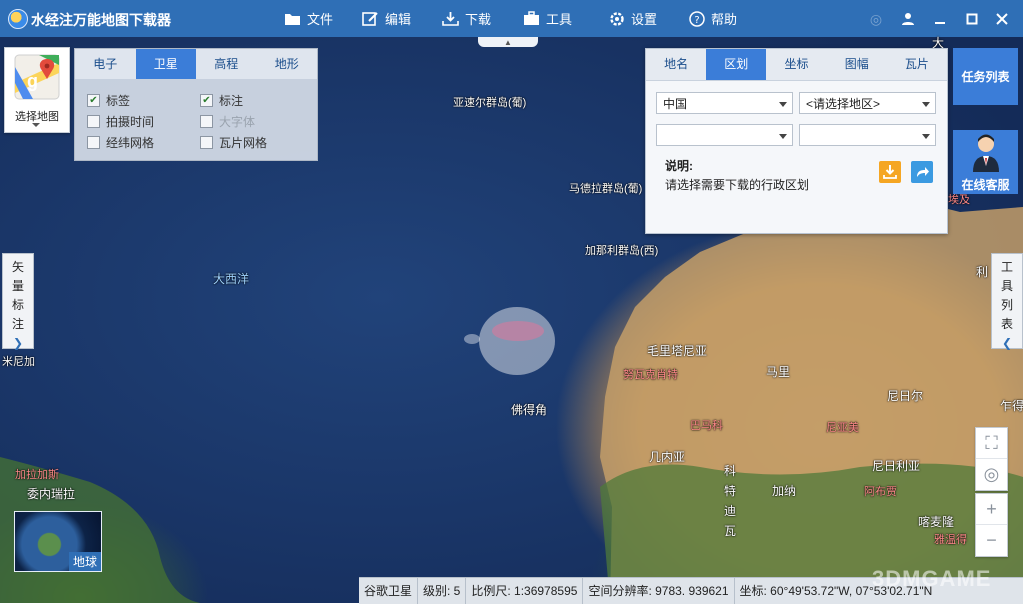  Describe the element at coordinates (18, 301) in the screenshot. I see `vector-annotation-tab: 矢 量 标 注 ❯` at that location.